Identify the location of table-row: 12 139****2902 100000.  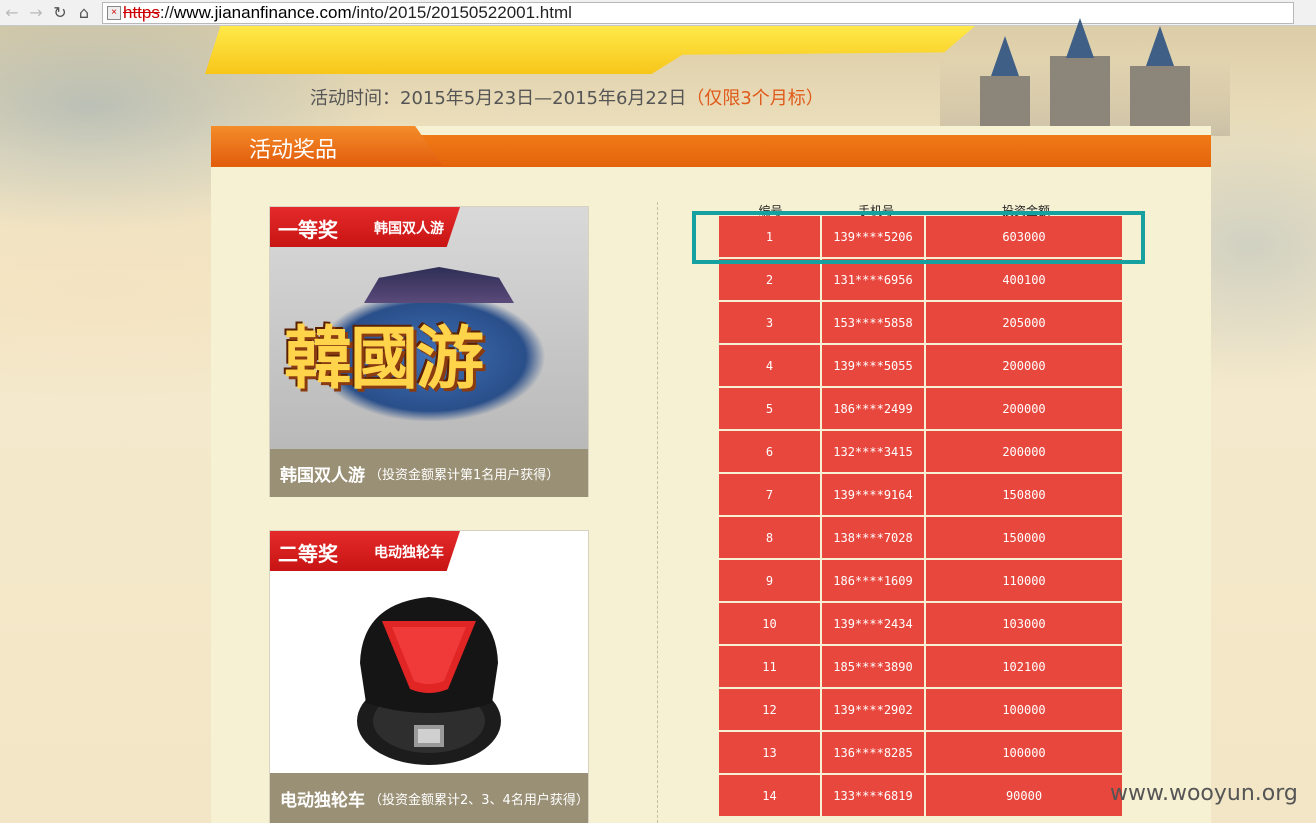
(920, 710).